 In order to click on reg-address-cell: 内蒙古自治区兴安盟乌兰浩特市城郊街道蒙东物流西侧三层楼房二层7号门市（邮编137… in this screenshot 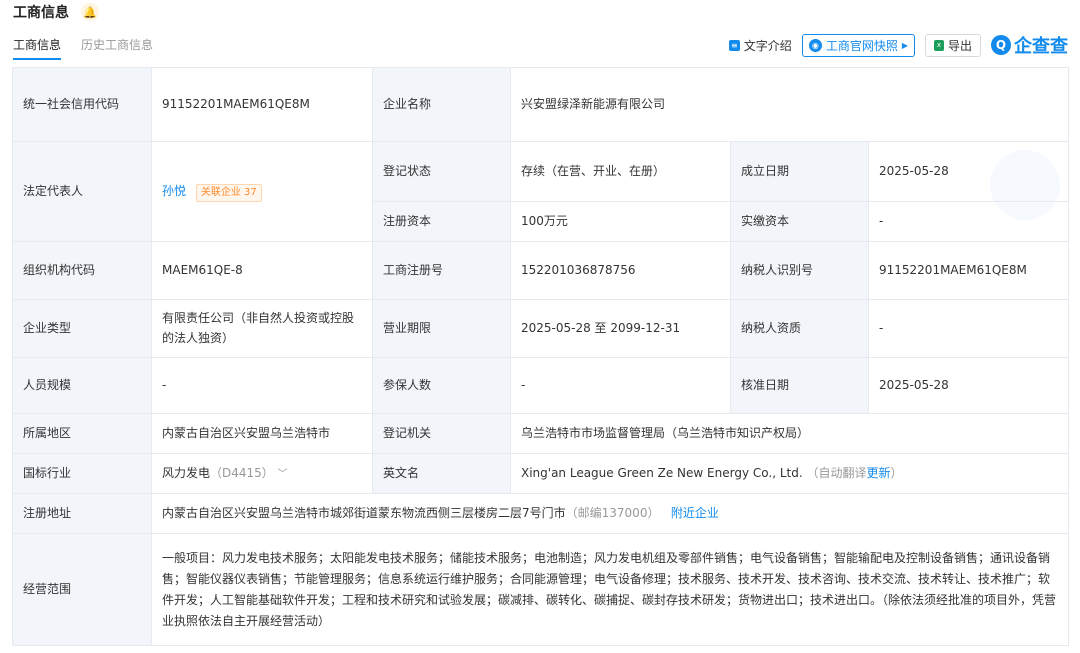, I will do `click(610, 513)`.